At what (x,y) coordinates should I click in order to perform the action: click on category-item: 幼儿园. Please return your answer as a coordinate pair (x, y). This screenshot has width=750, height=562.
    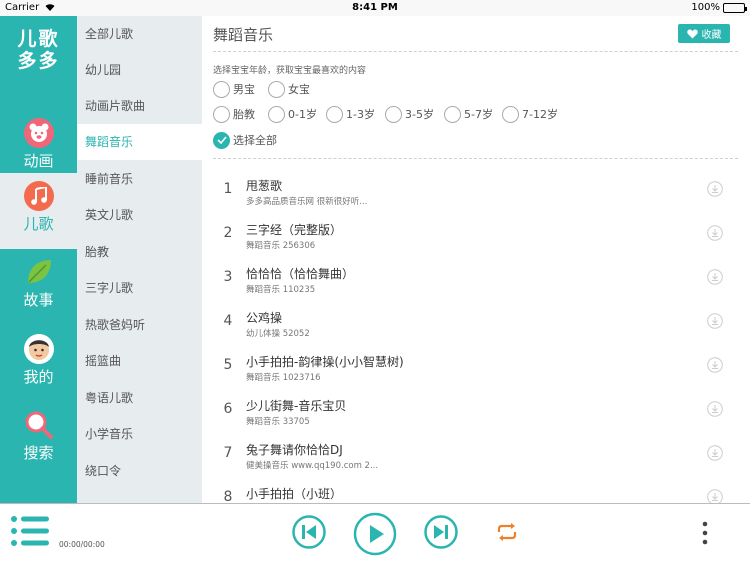
    Looking at the image, I should click on (139, 70).